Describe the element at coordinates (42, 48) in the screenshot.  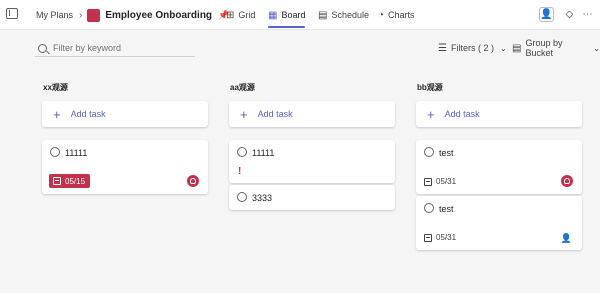
I see `search-icon` at that location.